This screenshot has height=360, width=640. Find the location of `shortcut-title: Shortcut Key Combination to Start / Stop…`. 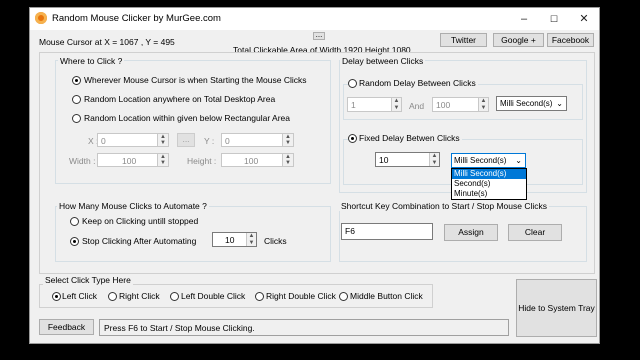

shortcut-title: Shortcut Key Combination to Start / Stop… is located at coordinates (444, 206).